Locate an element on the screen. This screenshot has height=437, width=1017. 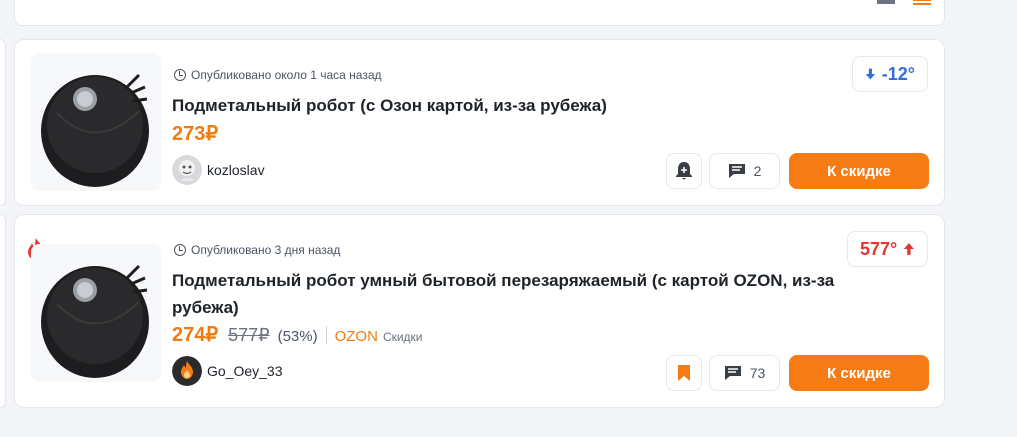
divider is located at coordinates (326, 334).